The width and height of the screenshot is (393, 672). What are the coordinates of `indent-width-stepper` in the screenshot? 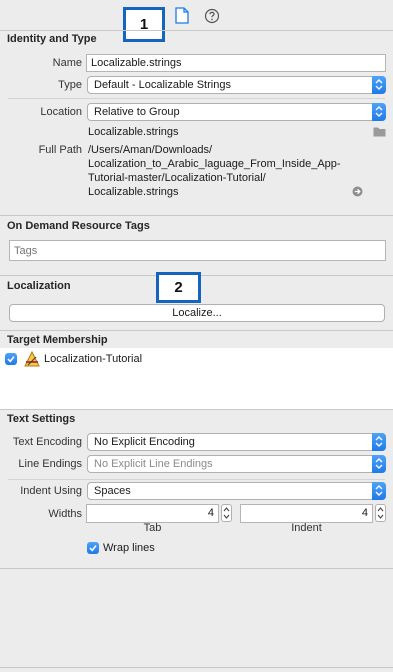 It's located at (380, 513).